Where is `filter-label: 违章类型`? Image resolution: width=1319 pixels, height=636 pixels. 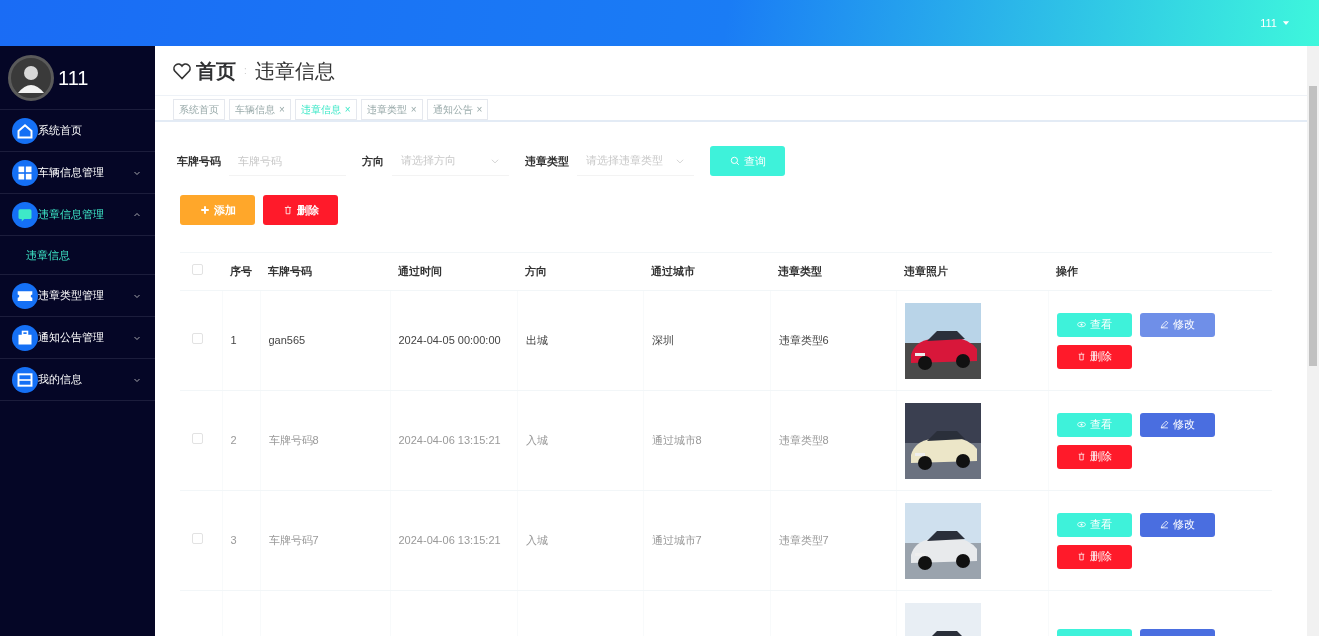 filter-label: 违章类型 is located at coordinates (547, 161).